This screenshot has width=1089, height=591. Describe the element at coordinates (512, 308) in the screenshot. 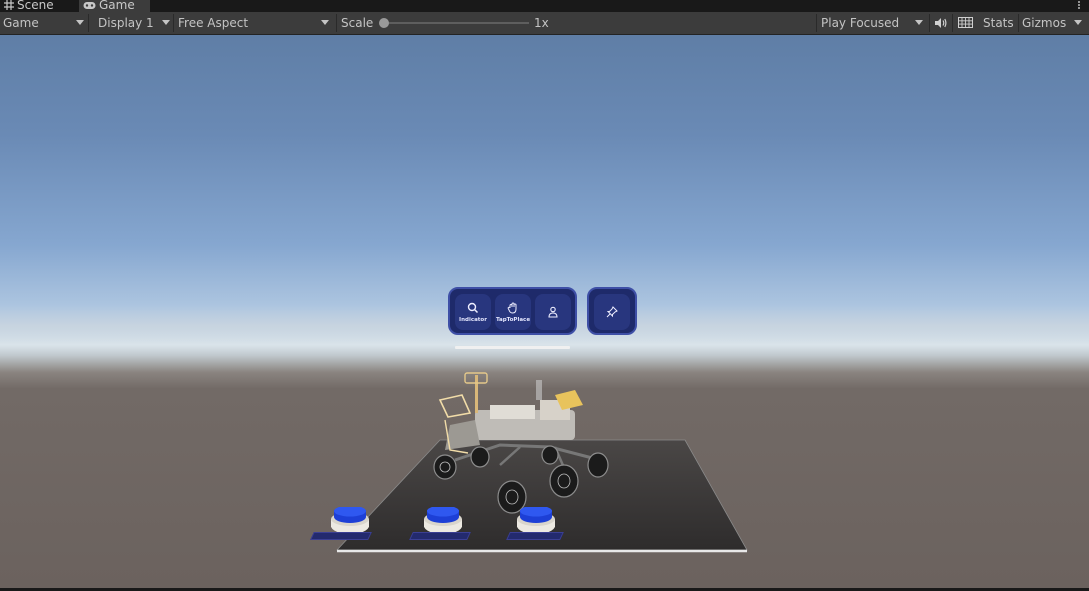

I see `hand-icon` at that location.